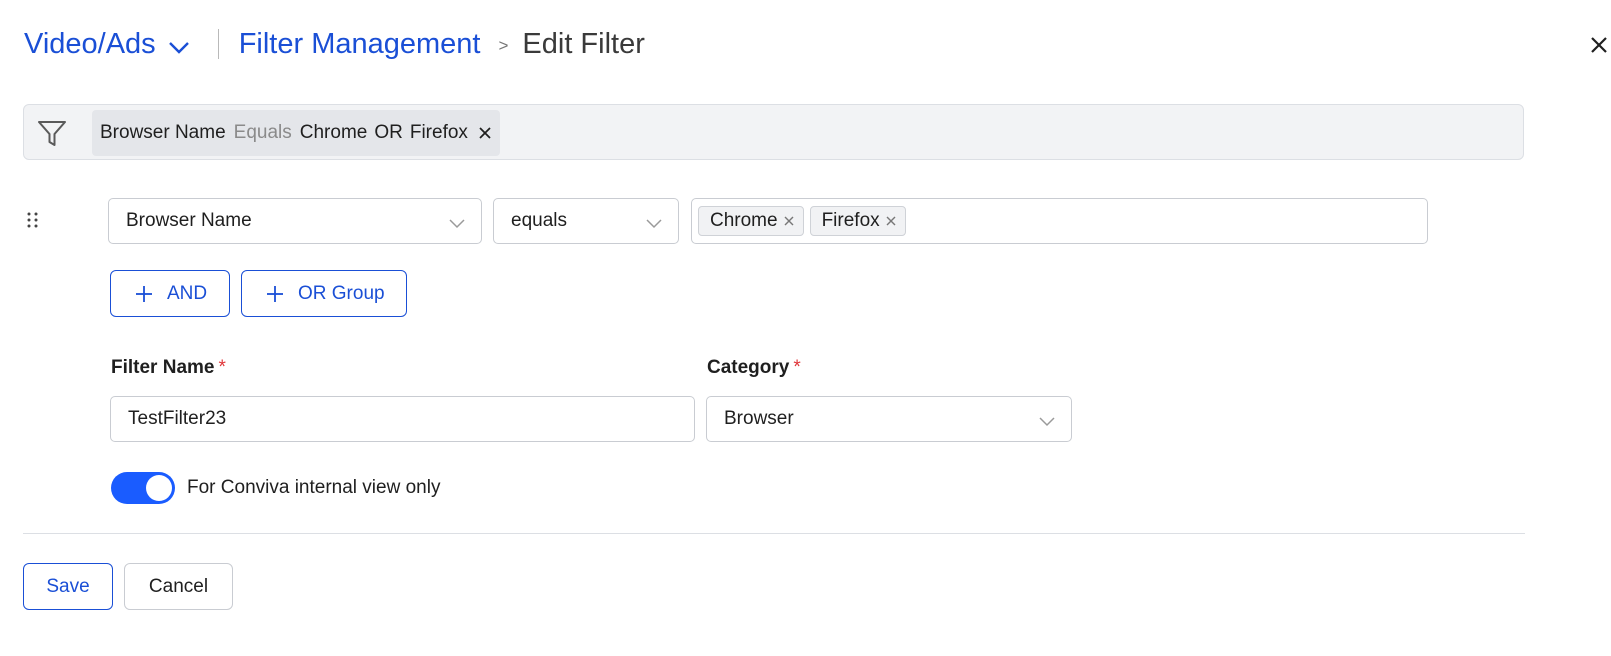  What do you see at coordinates (341, 293) in the screenshot?
I see `add-or-group-label: OR Group` at bounding box center [341, 293].